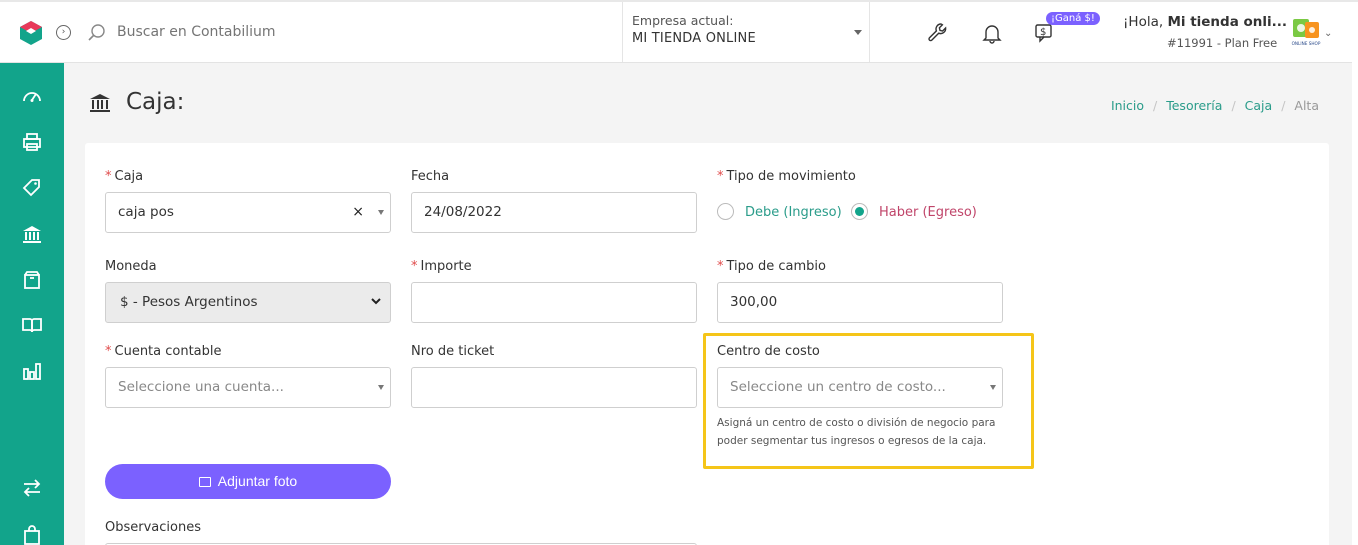 Image resolution: width=1358 pixels, height=545 pixels. Describe the element at coordinates (453, 351) in the screenshot. I see `nro-ticket-label: Nro de ticket` at that location.